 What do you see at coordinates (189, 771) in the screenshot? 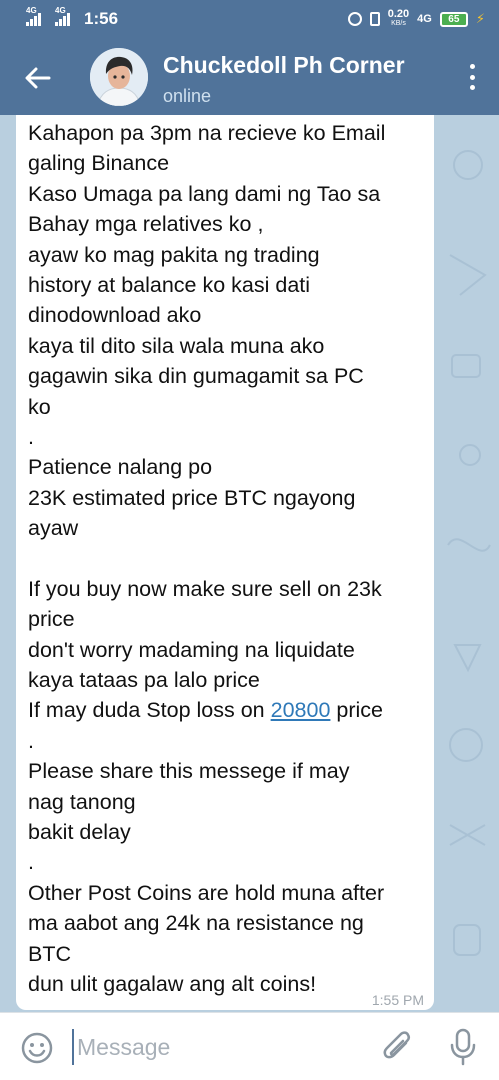
I see `message-line: Please share this messege if may` at bounding box center [189, 771].